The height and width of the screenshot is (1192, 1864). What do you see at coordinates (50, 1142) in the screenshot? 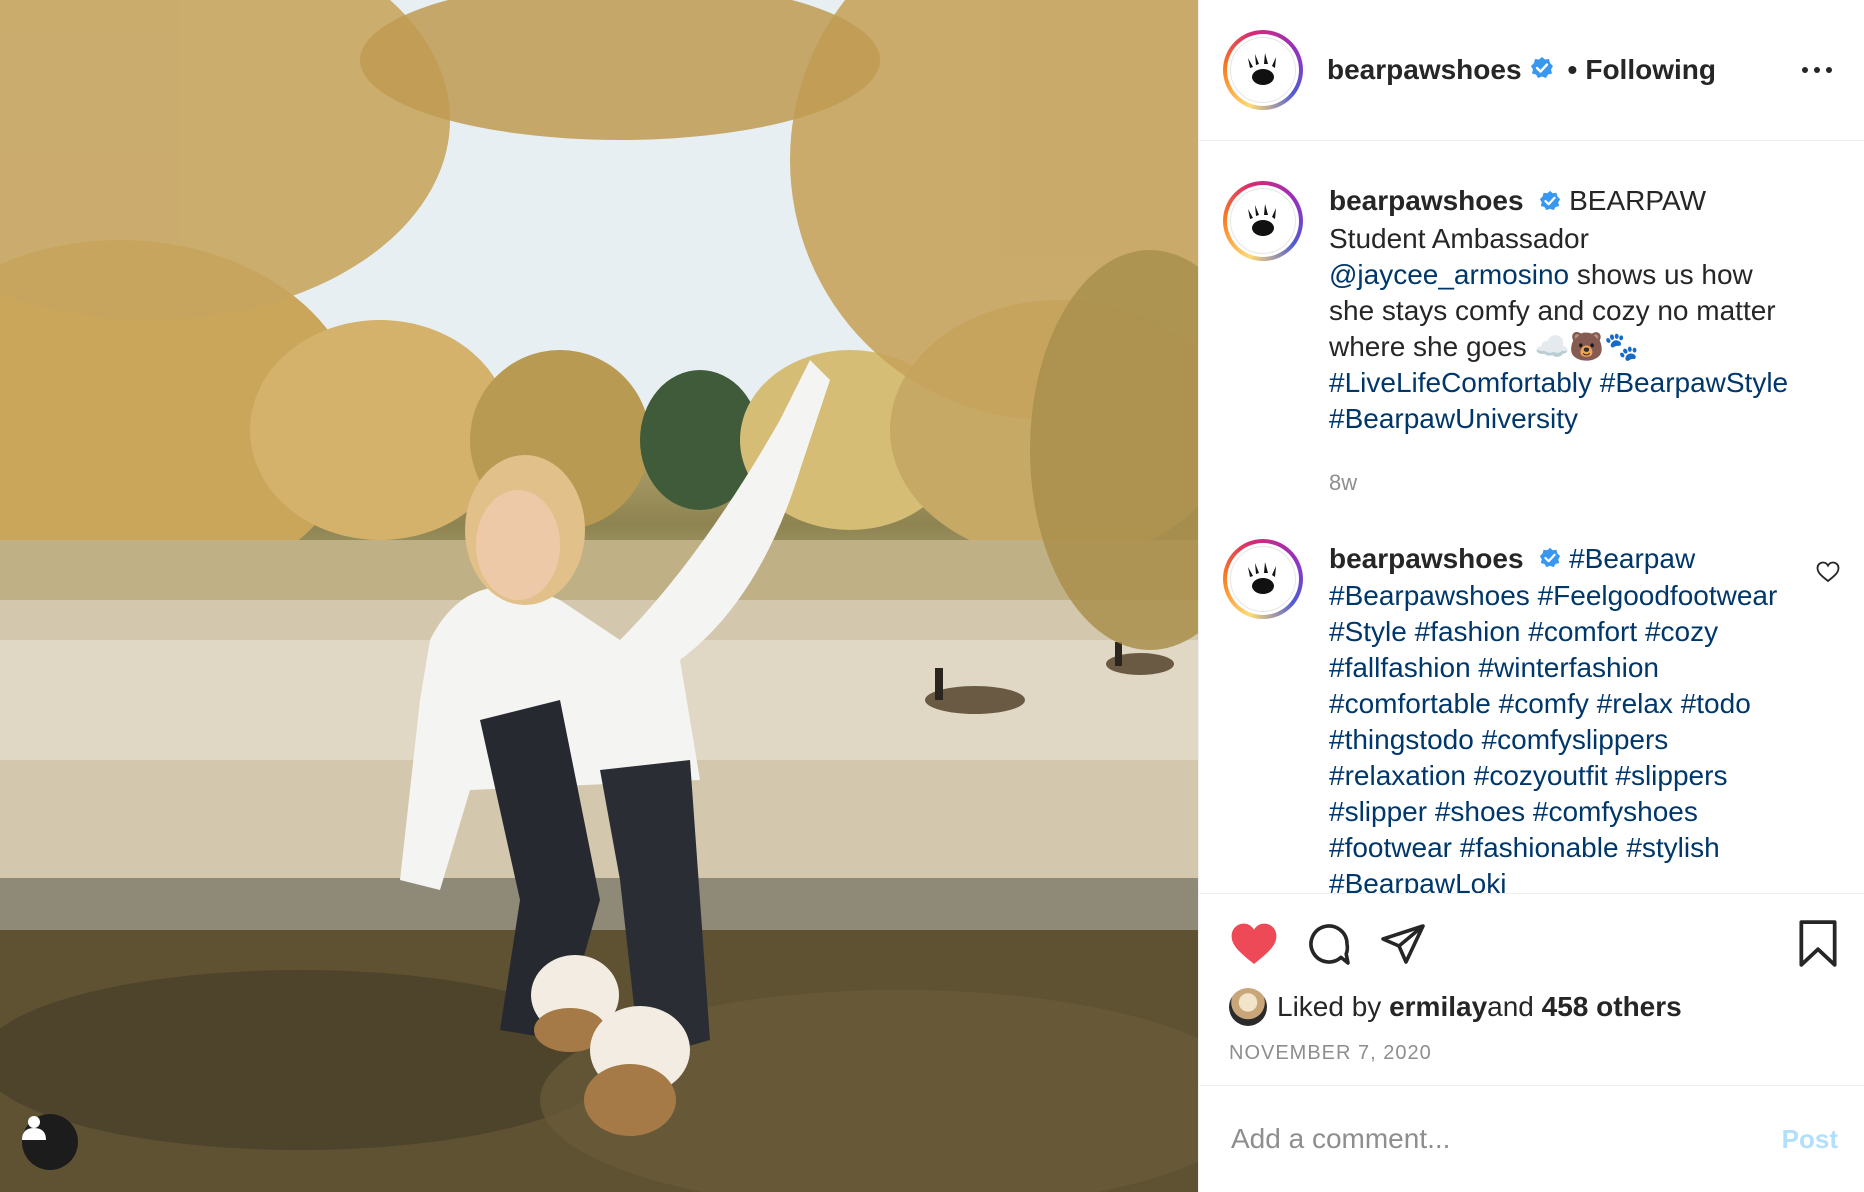
I see `user-tag-icon` at bounding box center [50, 1142].